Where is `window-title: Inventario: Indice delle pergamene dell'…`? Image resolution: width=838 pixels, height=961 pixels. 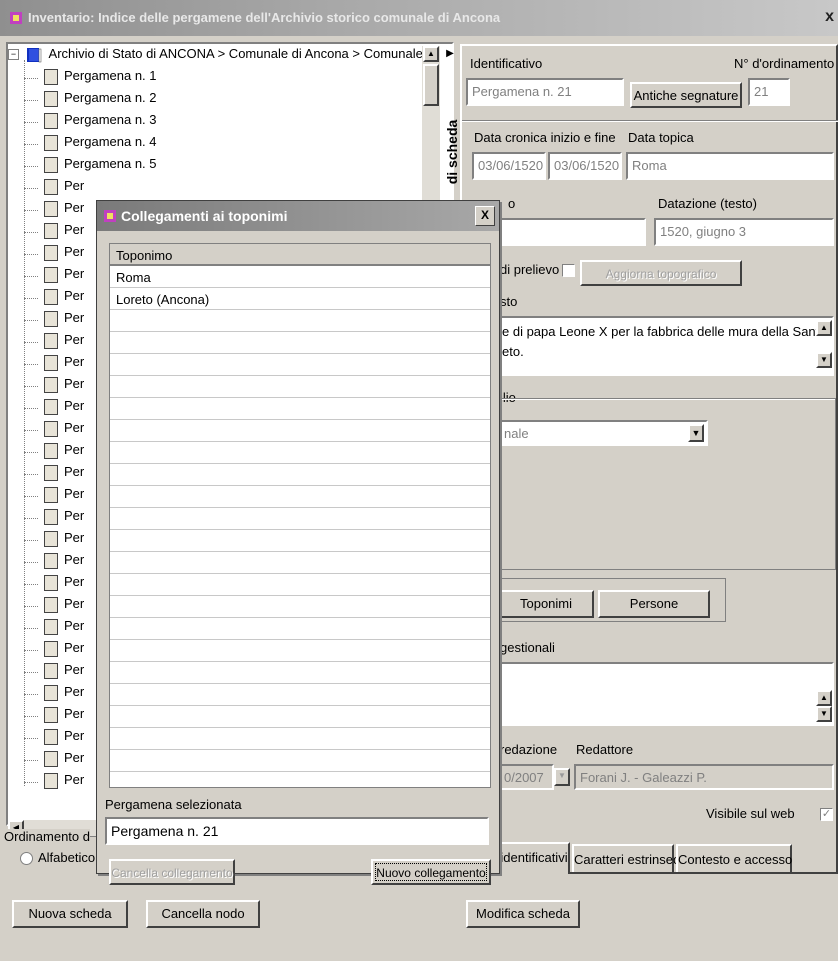
window-title: Inventario: Indice delle pergamene dell'… is located at coordinates (264, 17).